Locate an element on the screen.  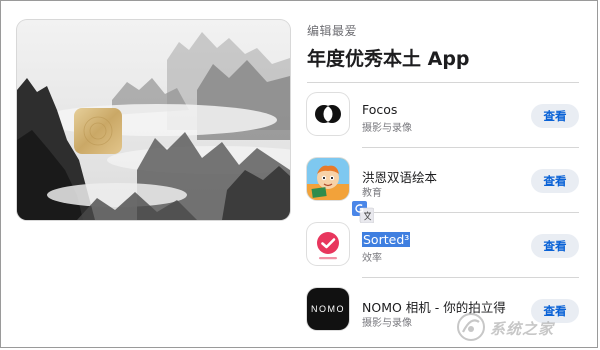
selected-text: Sorted³ is located at coordinates (386, 239).